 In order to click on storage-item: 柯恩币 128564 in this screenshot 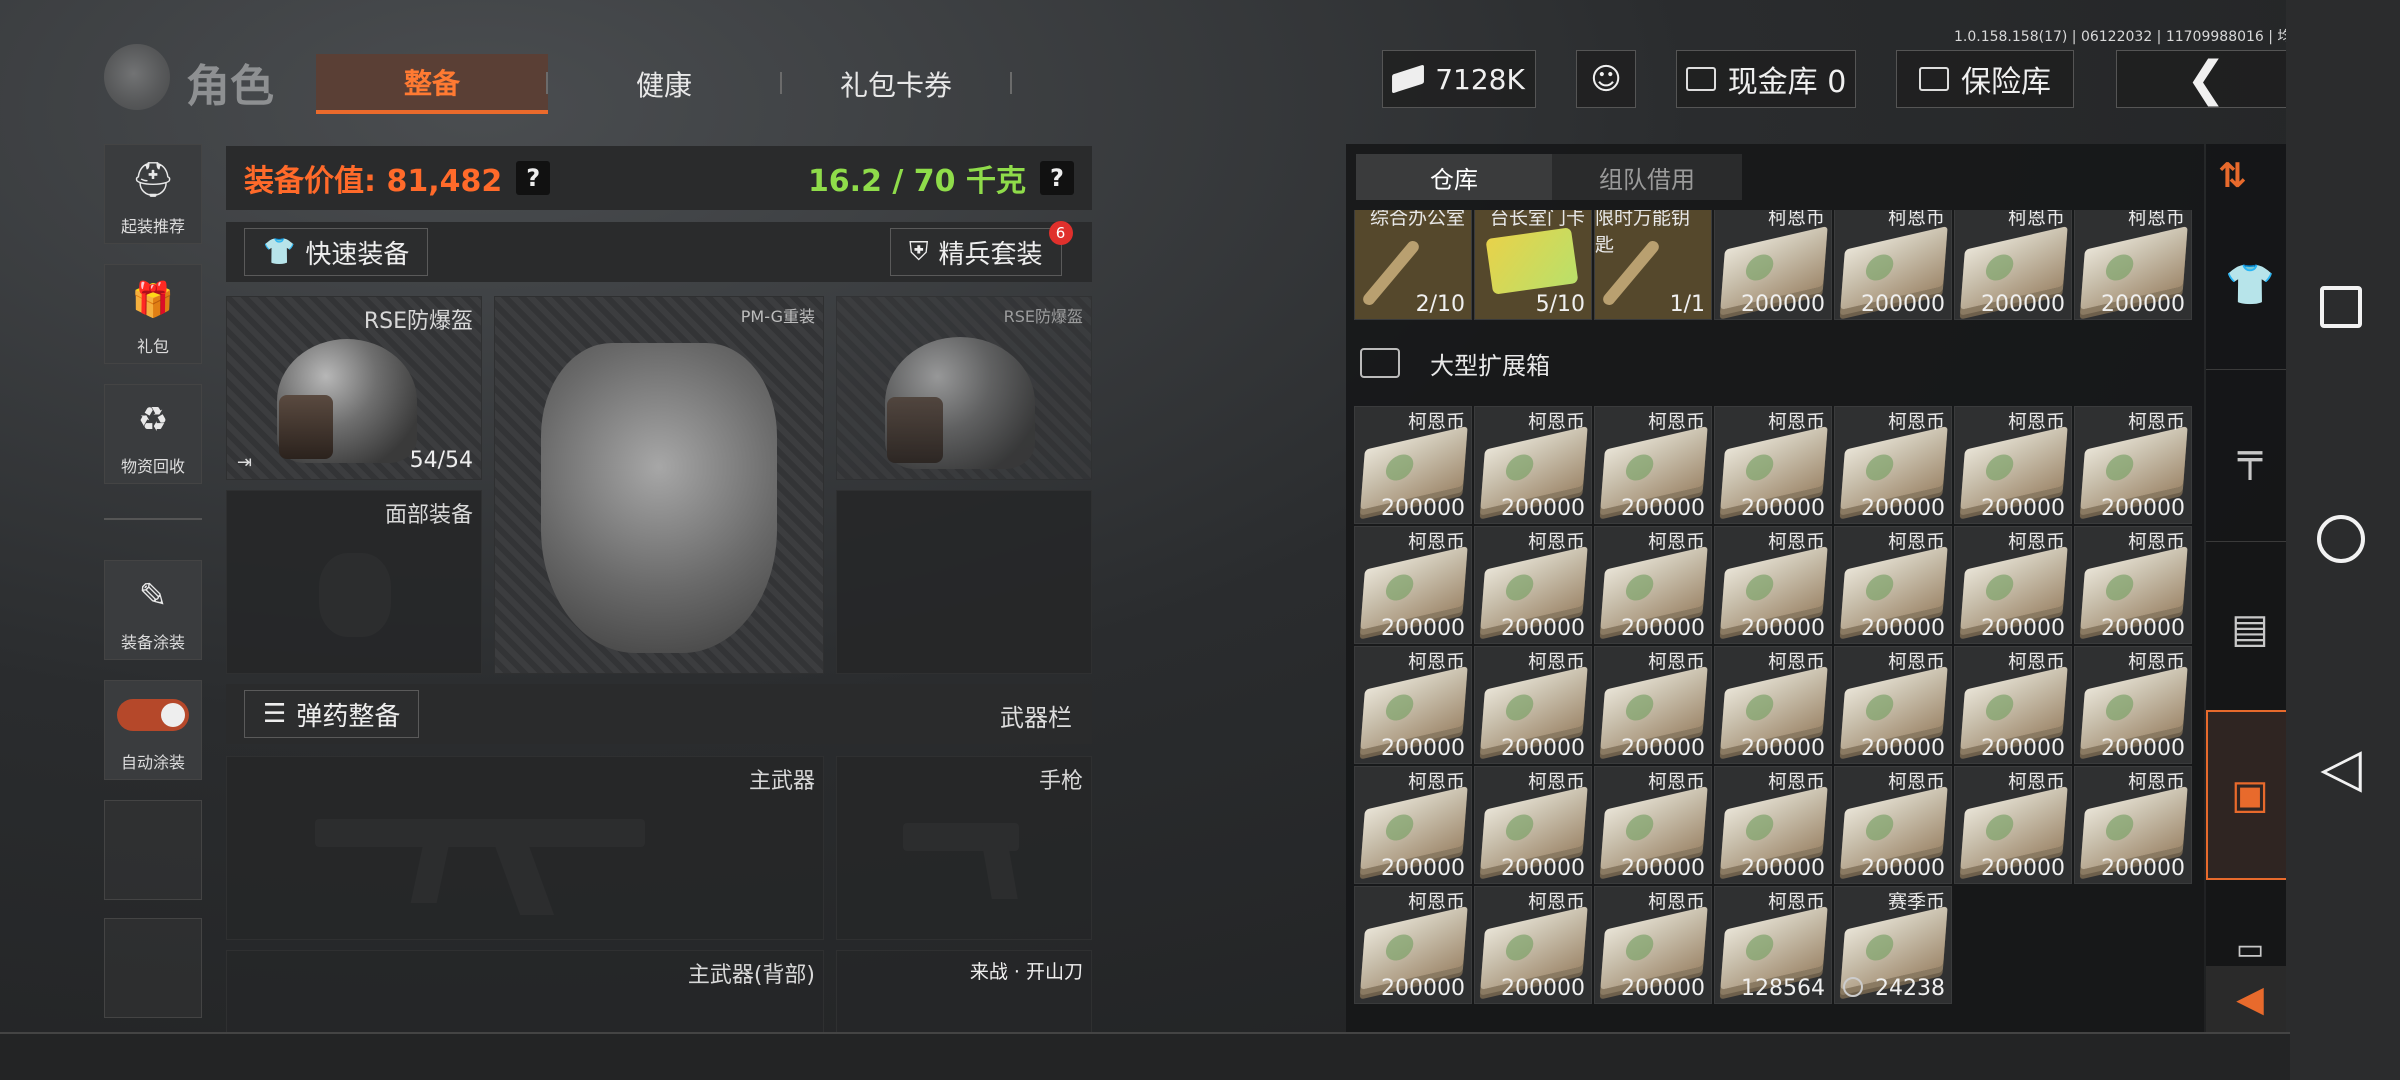, I will do `click(1773, 945)`.